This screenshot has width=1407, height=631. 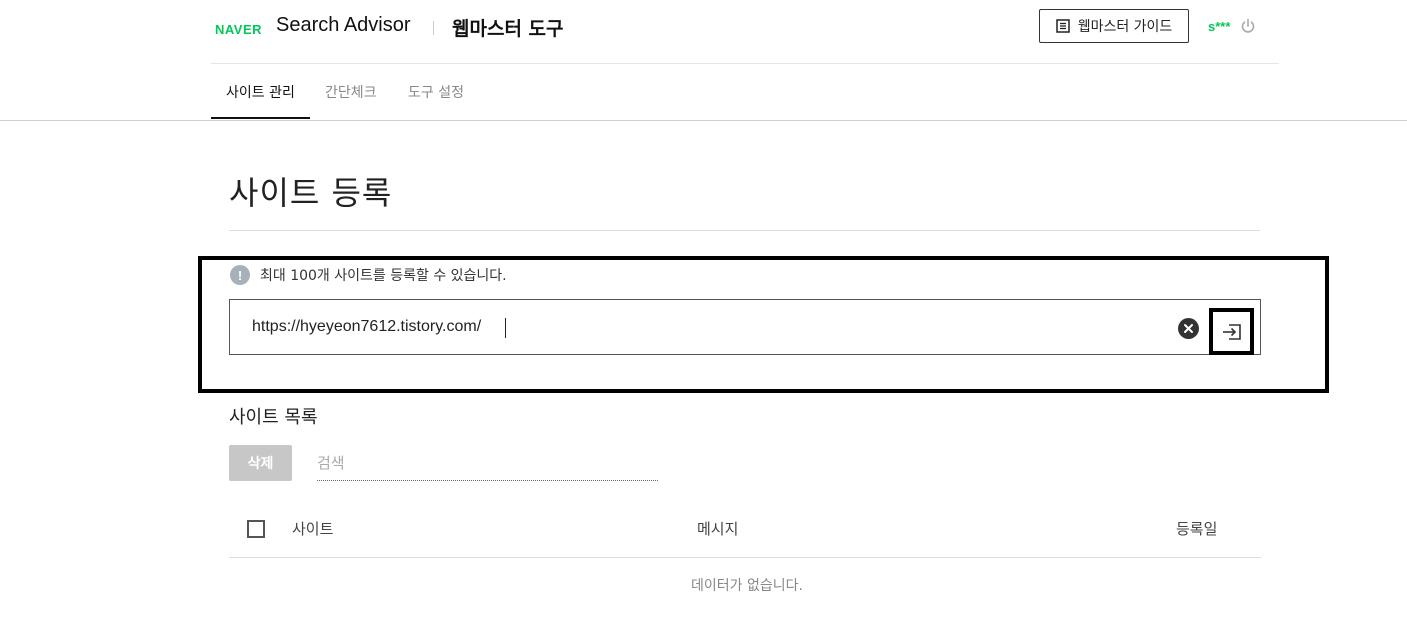 What do you see at coordinates (240, 275) in the screenshot?
I see `info-icon: !` at bounding box center [240, 275].